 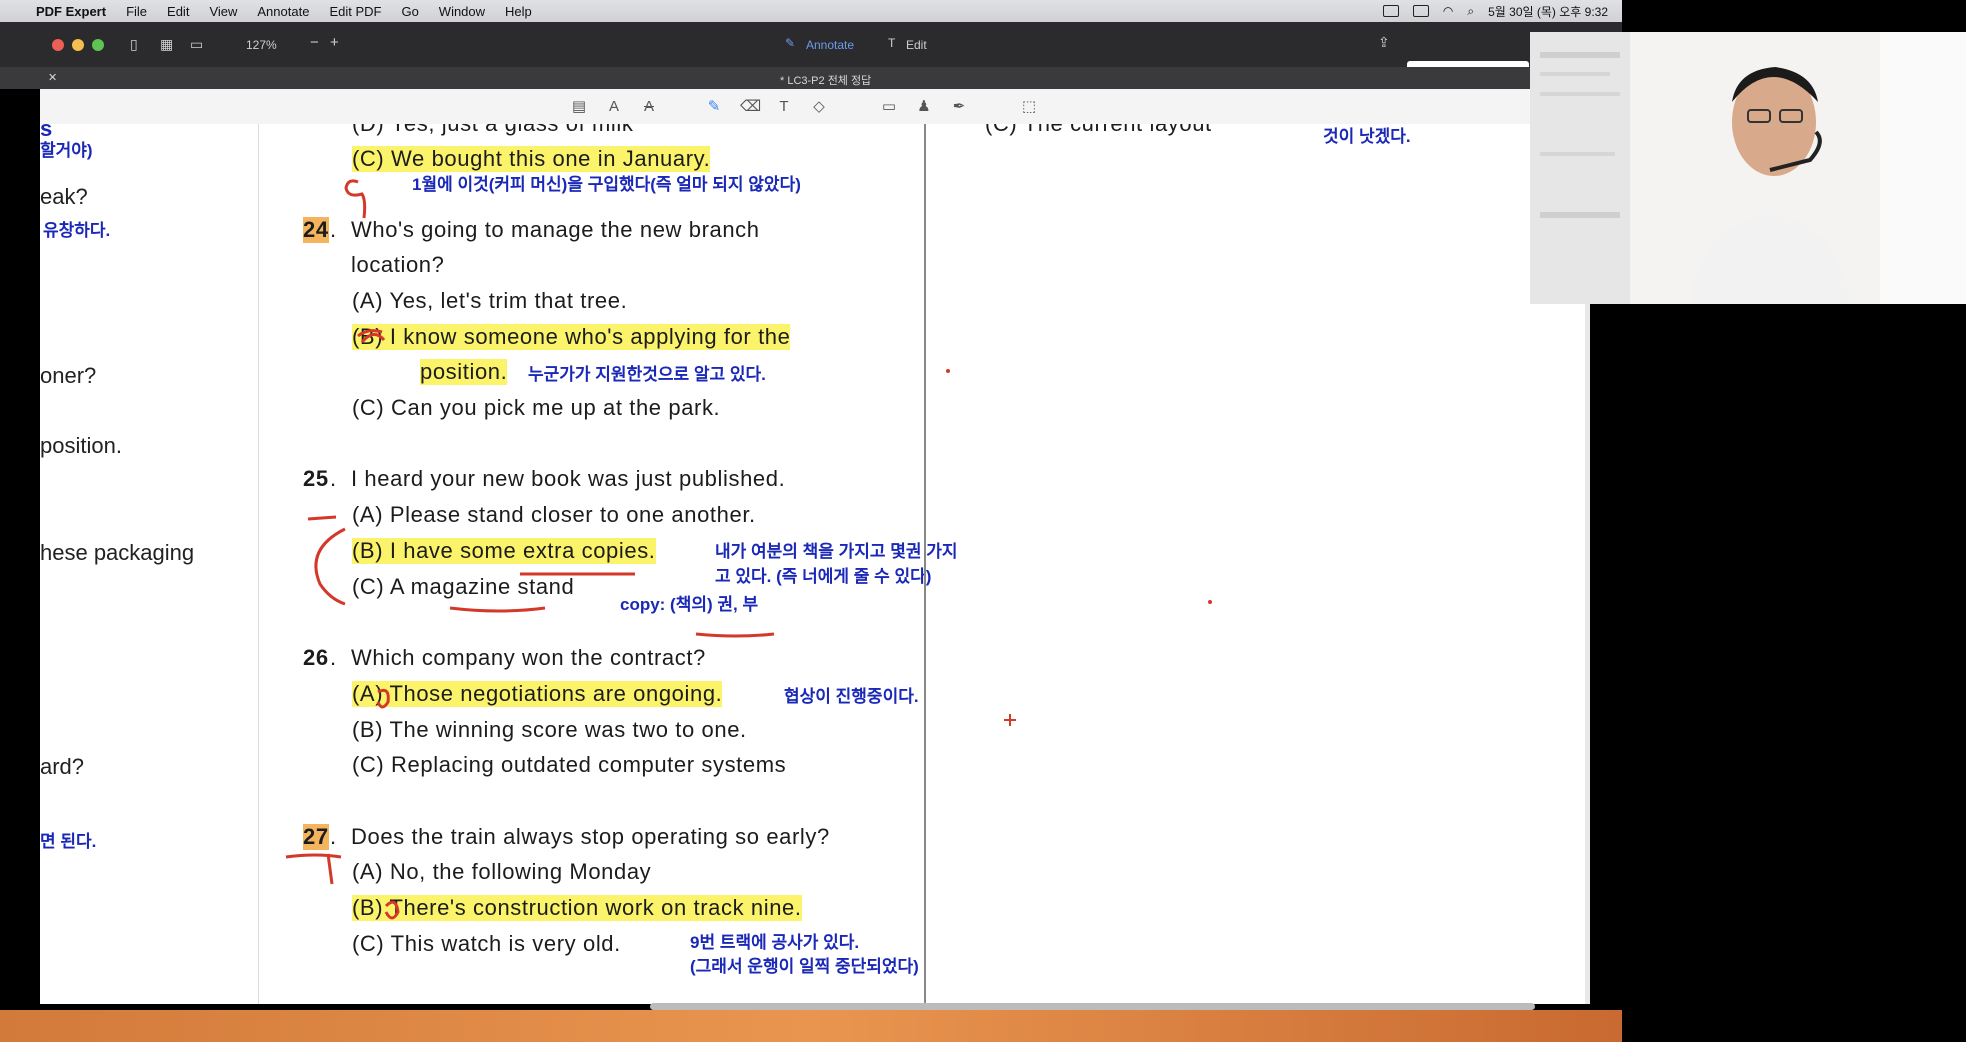 What do you see at coordinates (136, 11) in the screenshot?
I see `menu-file: File` at bounding box center [136, 11].